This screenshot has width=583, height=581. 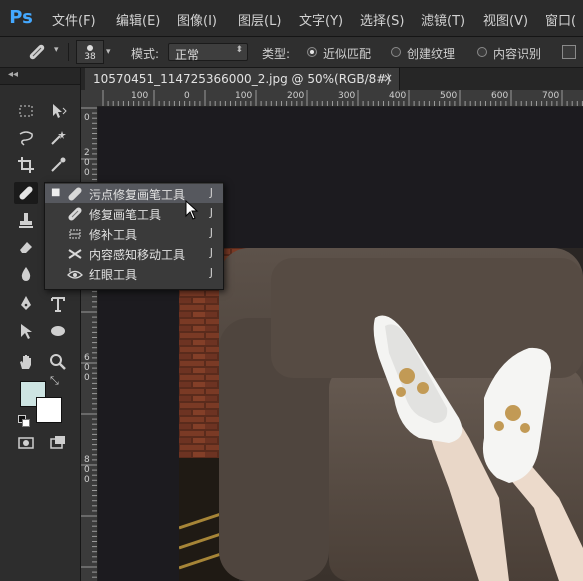 I want to click on spot-healing-brush-icon, so click(x=26, y=193).